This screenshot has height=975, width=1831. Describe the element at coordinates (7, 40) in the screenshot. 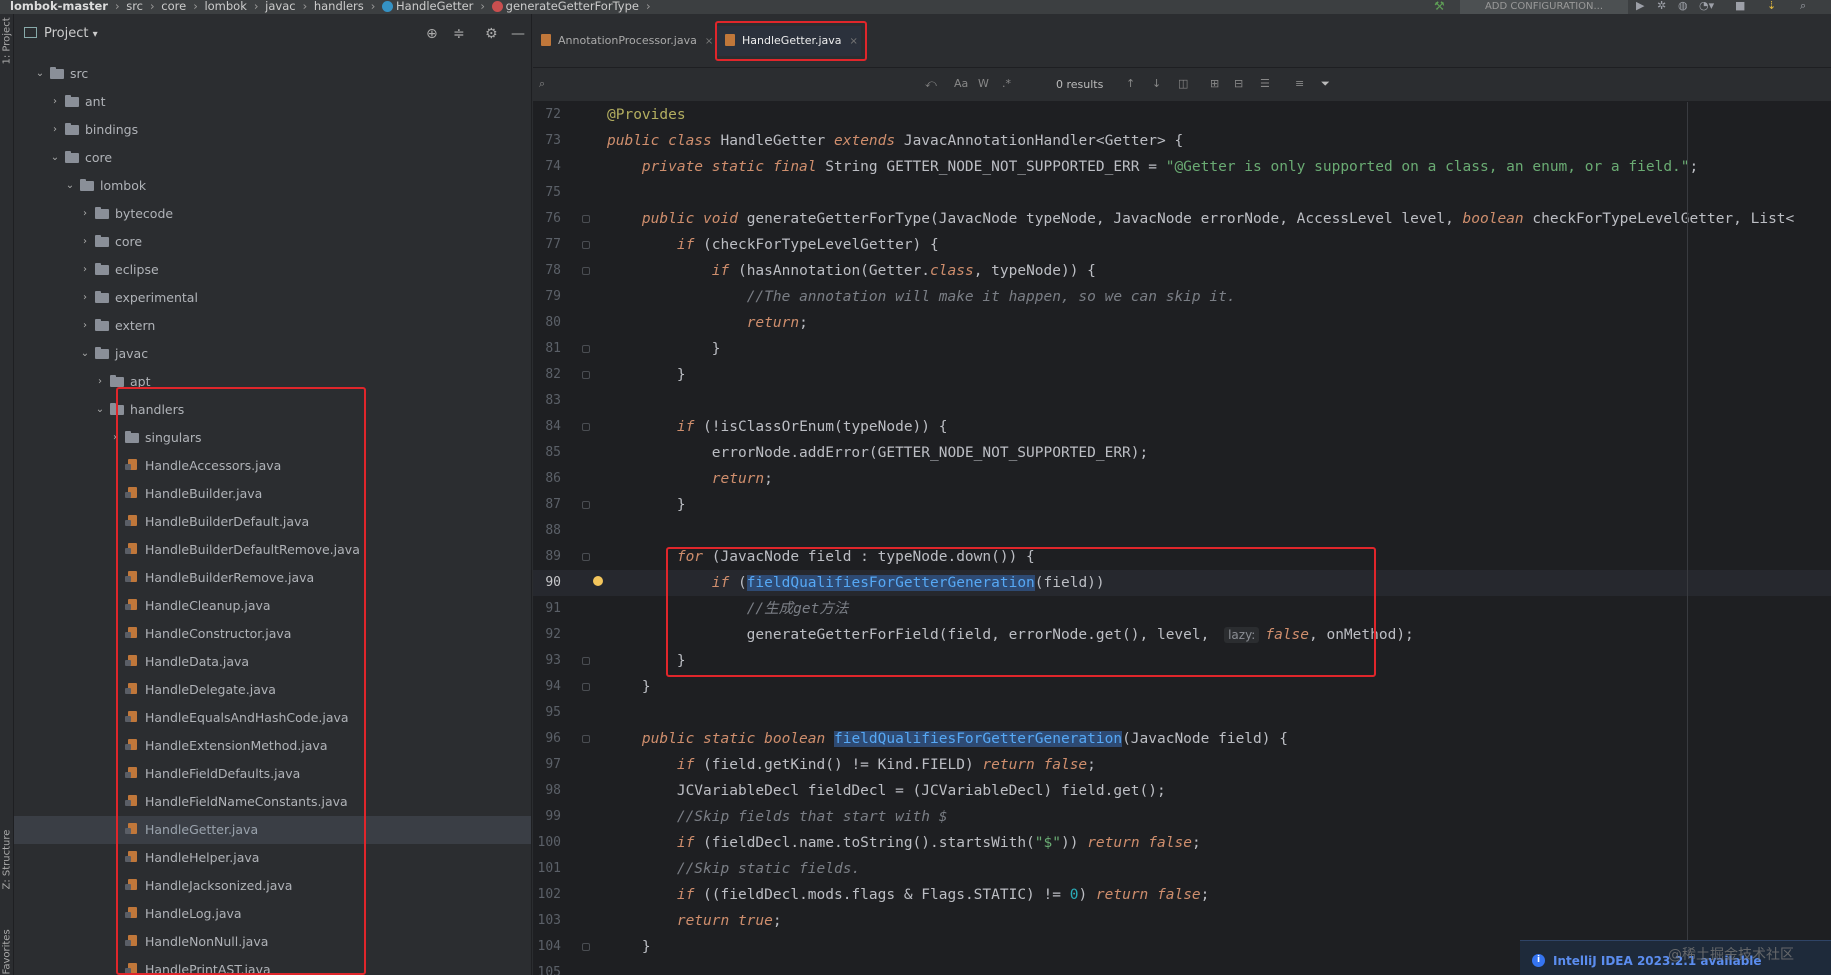

I see `project-tool-tab: 1: Project` at that location.